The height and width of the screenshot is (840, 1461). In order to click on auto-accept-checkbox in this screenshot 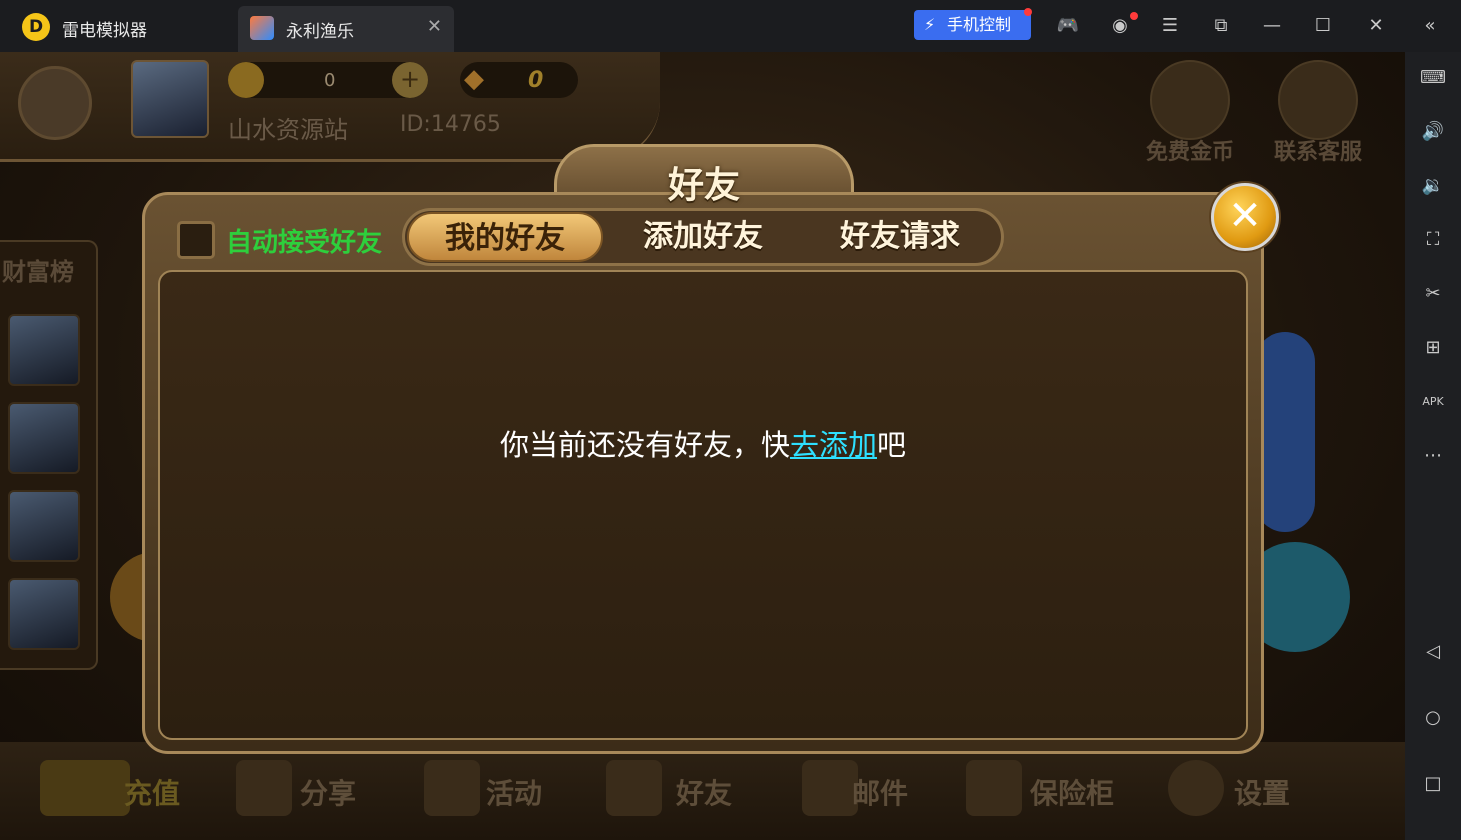, I will do `click(196, 240)`.